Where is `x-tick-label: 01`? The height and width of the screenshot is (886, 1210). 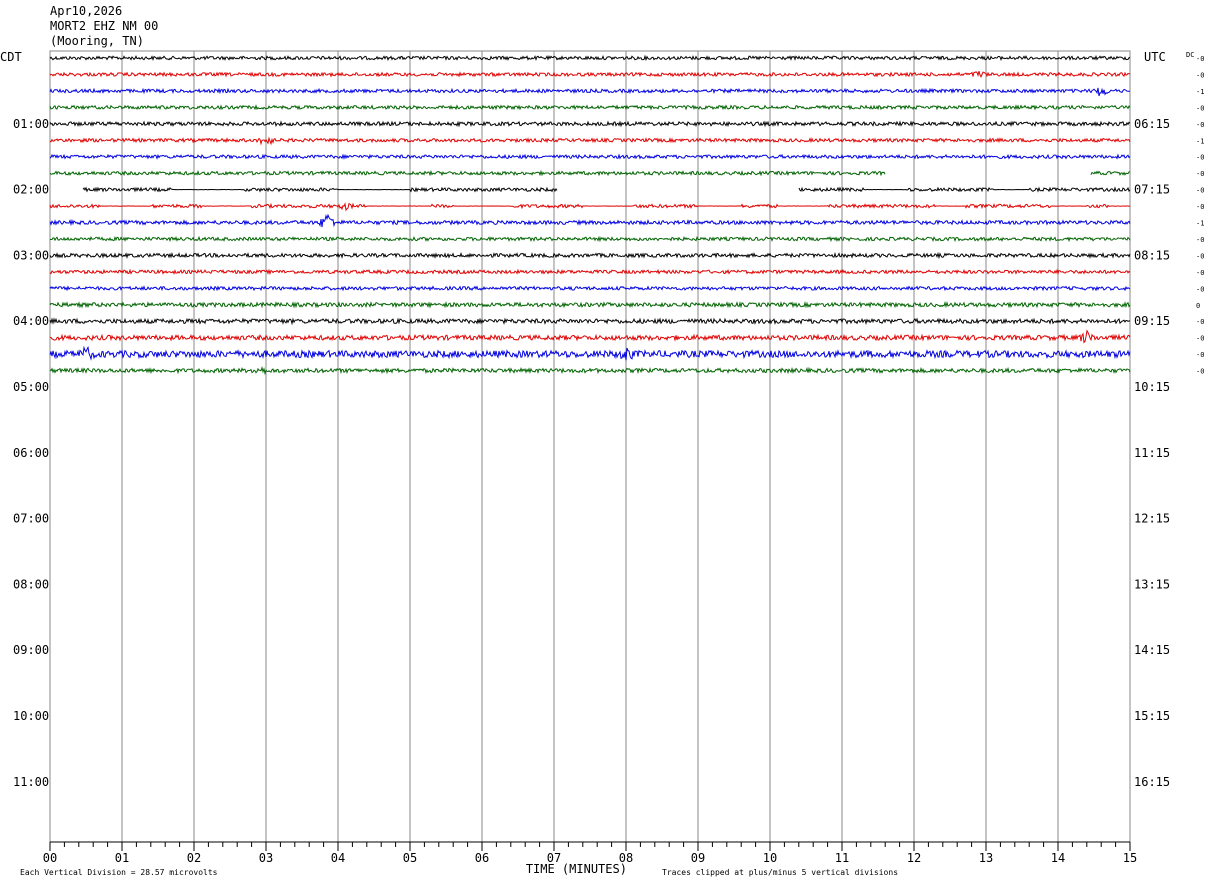
x-tick-label: 01 is located at coordinates (122, 858).